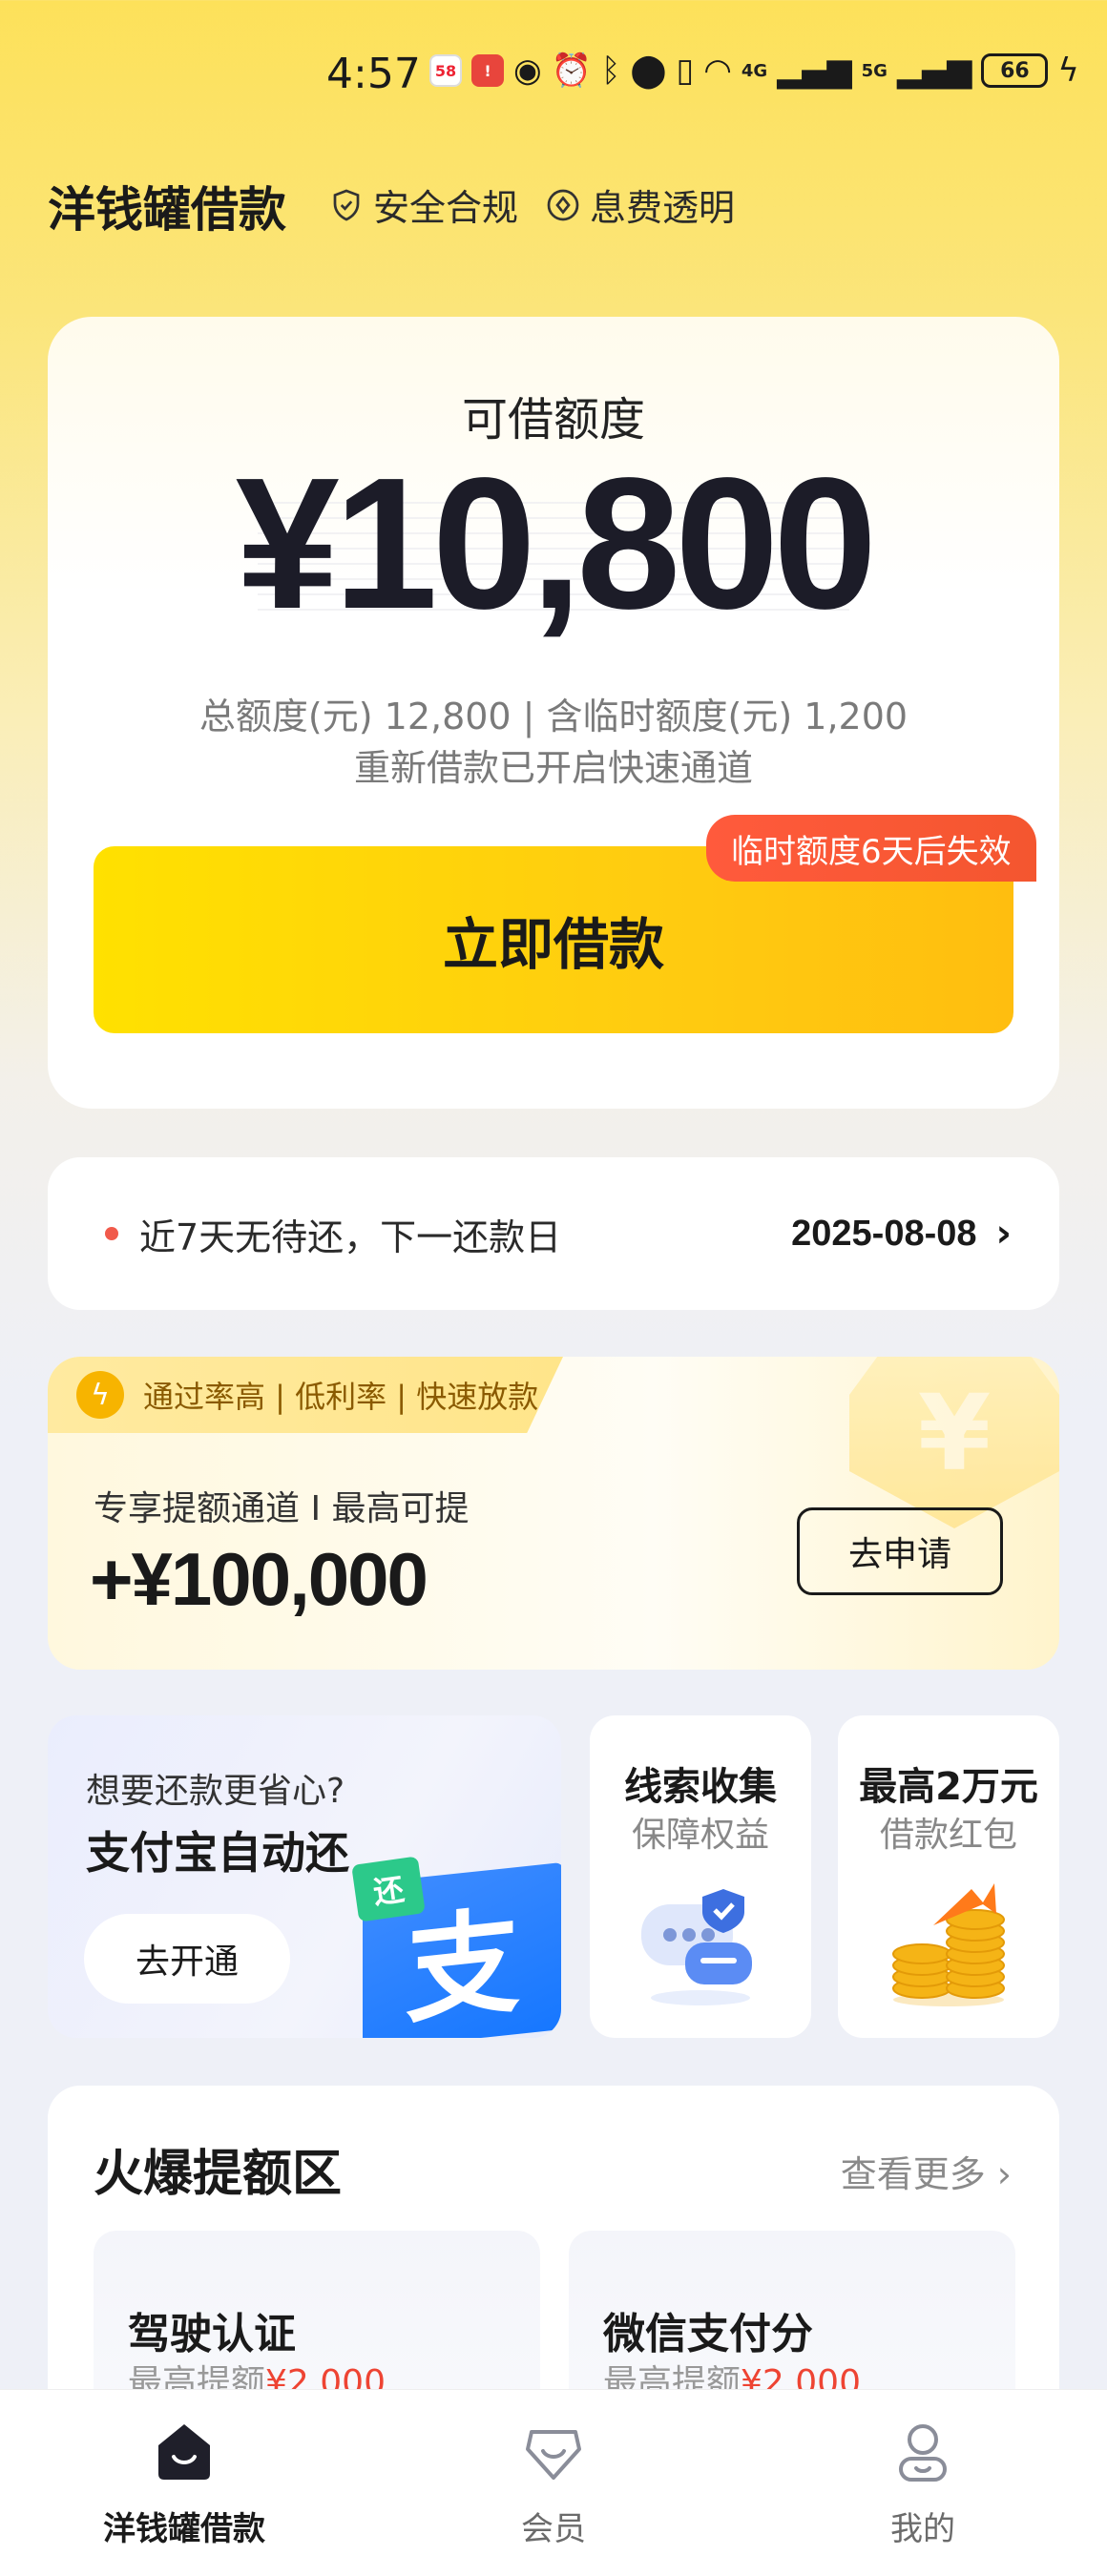 Image resolution: width=1107 pixels, height=2576 pixels. Describe the element at coordinates (948, 1944) in the screenshot. I see `gold-coins-icon` at that location.